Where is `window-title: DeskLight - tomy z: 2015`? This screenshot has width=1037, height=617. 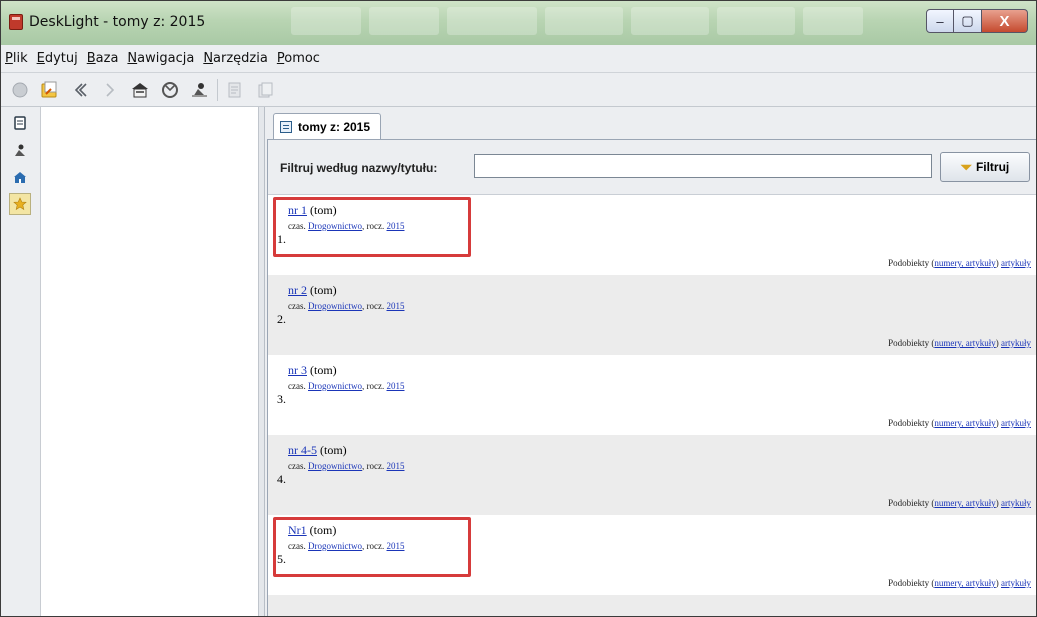 window-title: DeskLight - tomy z: 2015 is located at coordinates (117, 22).